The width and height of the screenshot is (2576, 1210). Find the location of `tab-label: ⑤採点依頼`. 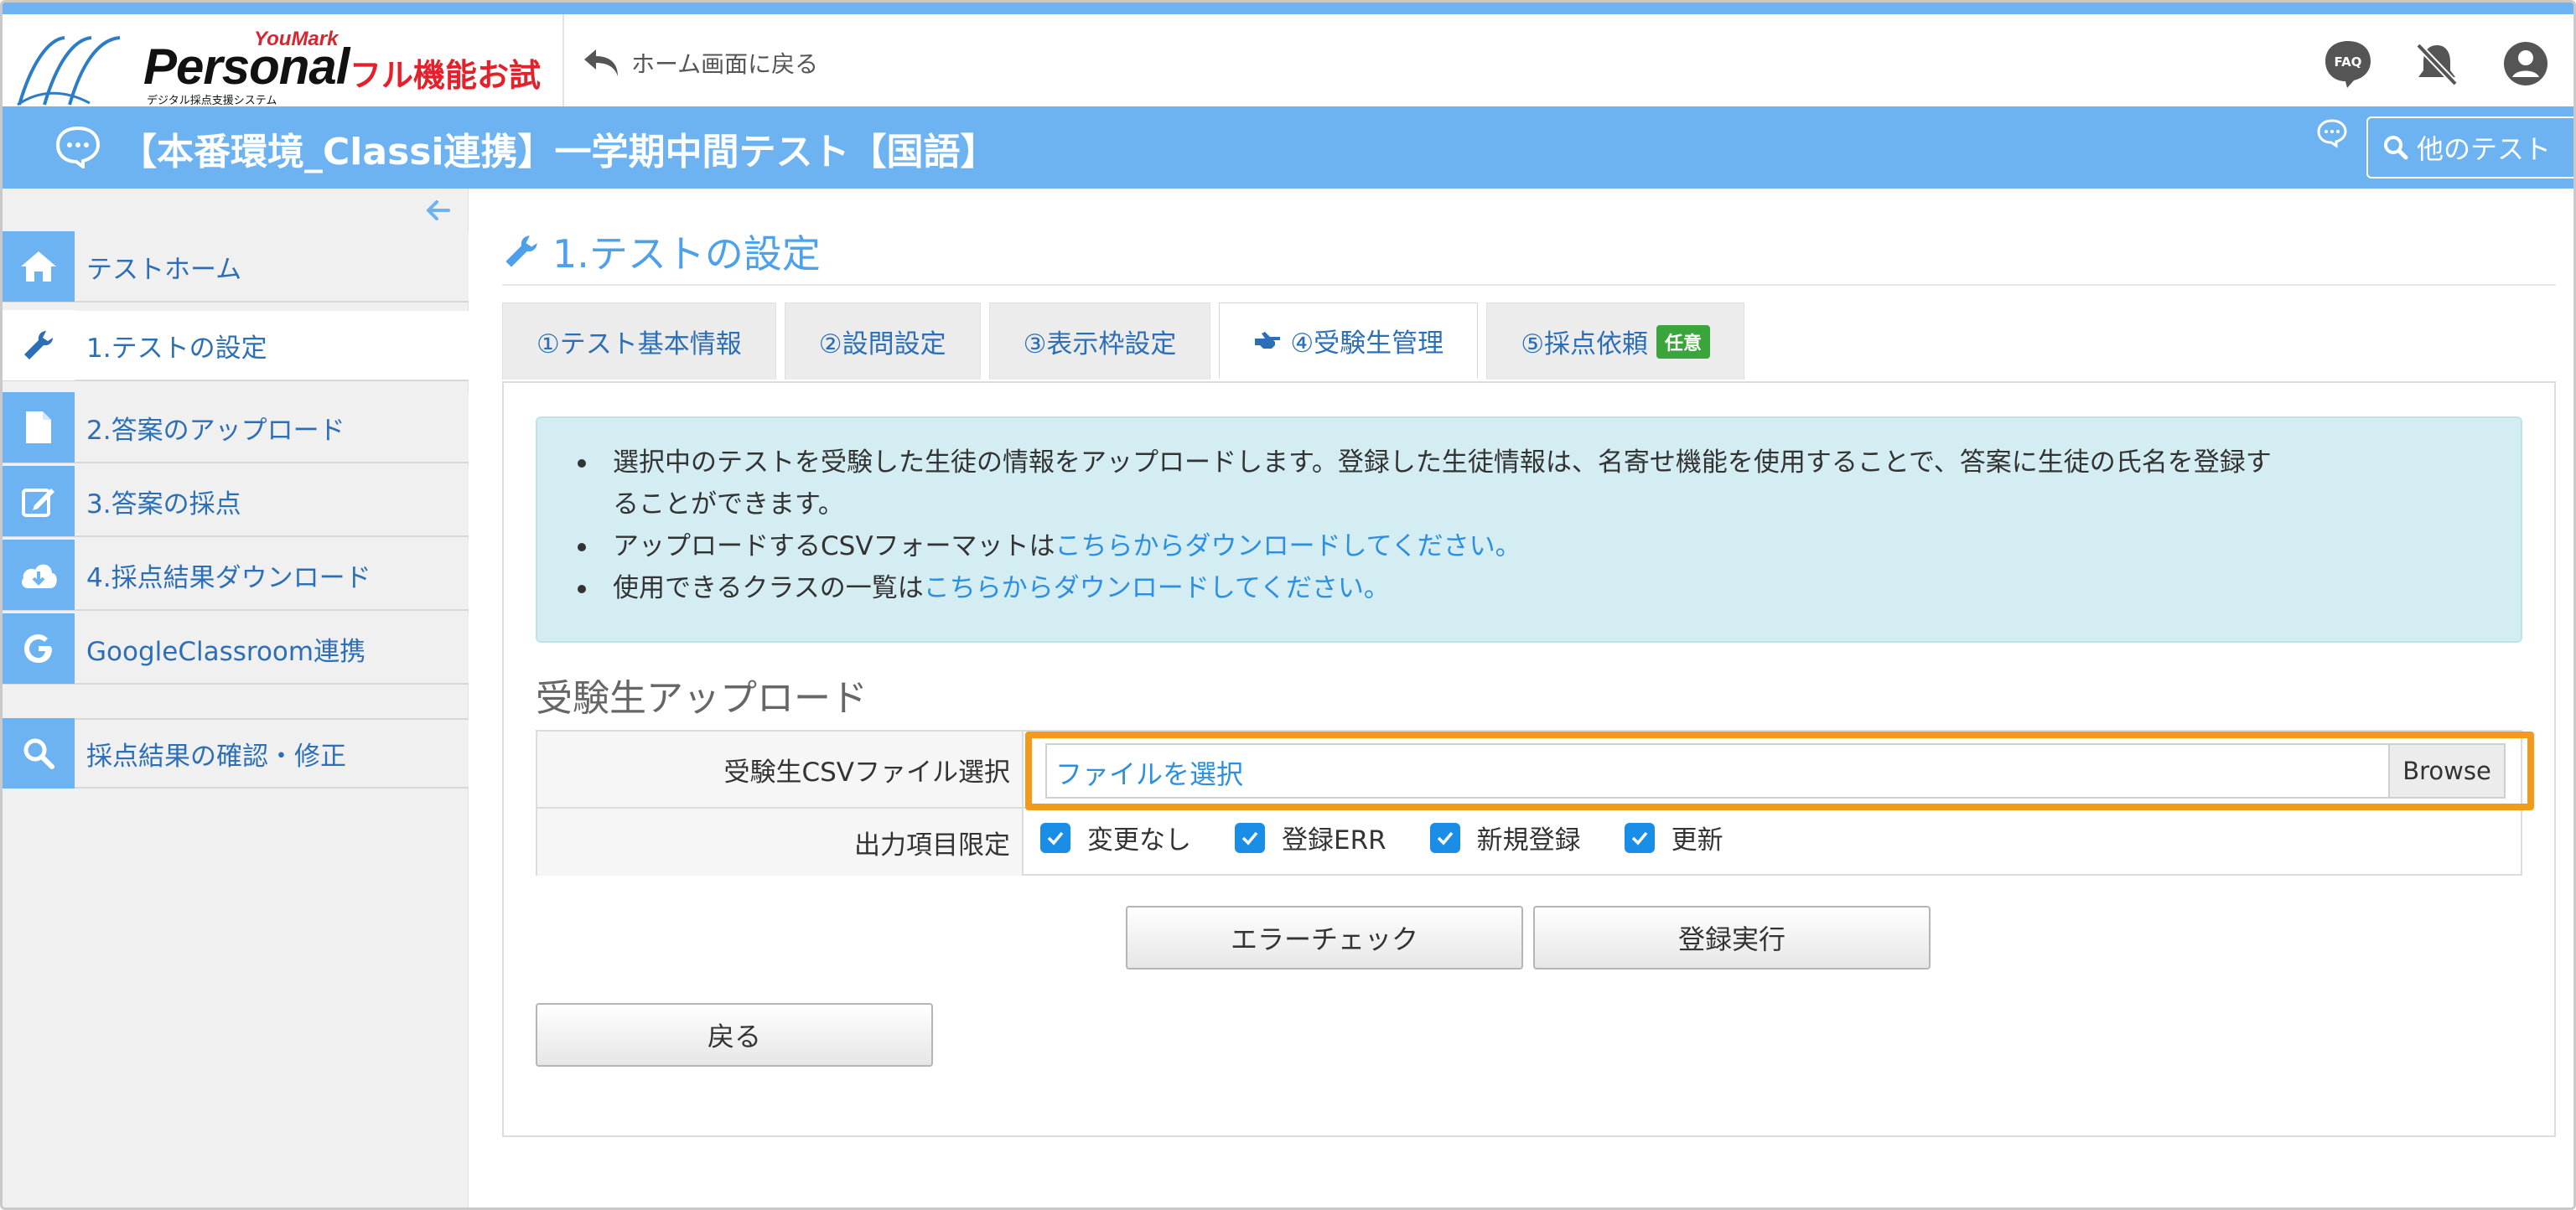

tab-label: ⑤採点依頼 is located at coordinates (1584, 344).